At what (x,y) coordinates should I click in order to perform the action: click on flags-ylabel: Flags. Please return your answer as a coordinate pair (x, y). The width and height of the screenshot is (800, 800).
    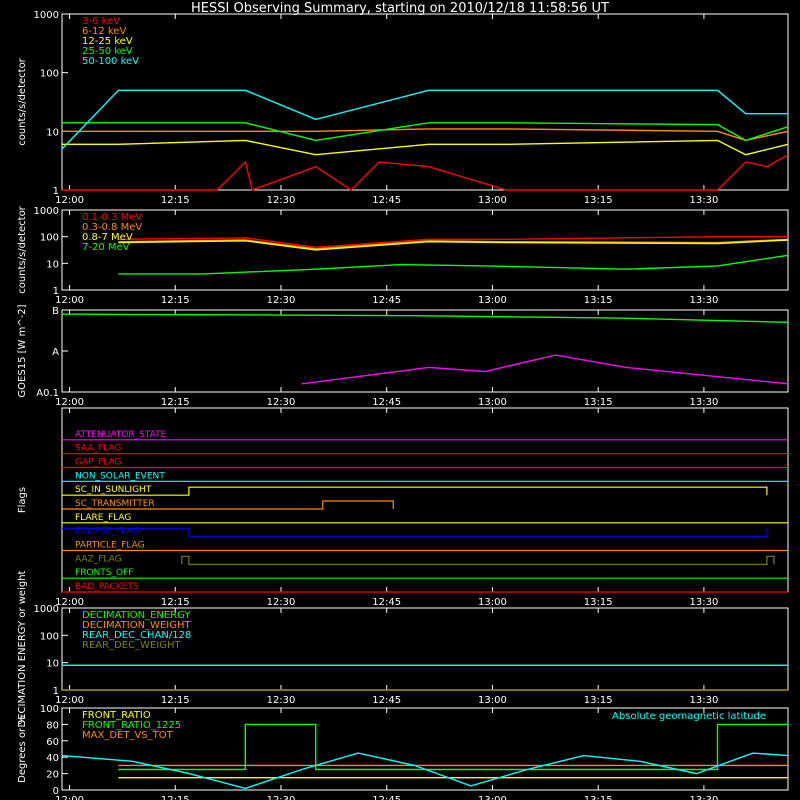
    Looking at the image, I should click on (22, 500).